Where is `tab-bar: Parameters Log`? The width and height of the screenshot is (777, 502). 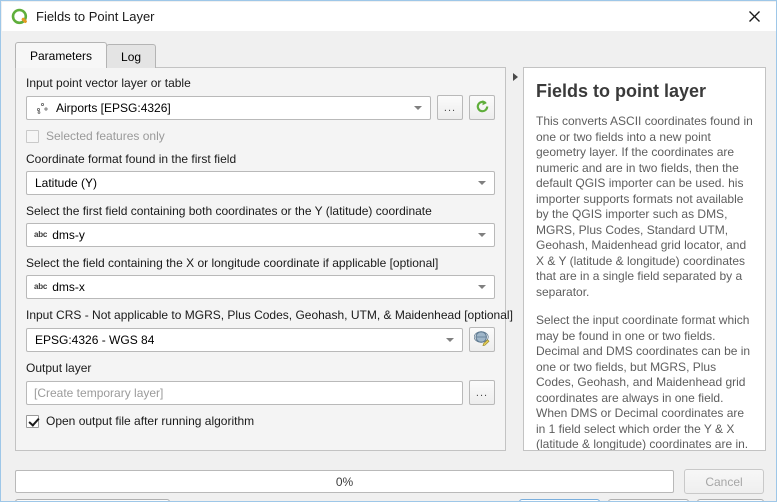 tab-bar: Parameters Log is located at coordinates (86, 55).